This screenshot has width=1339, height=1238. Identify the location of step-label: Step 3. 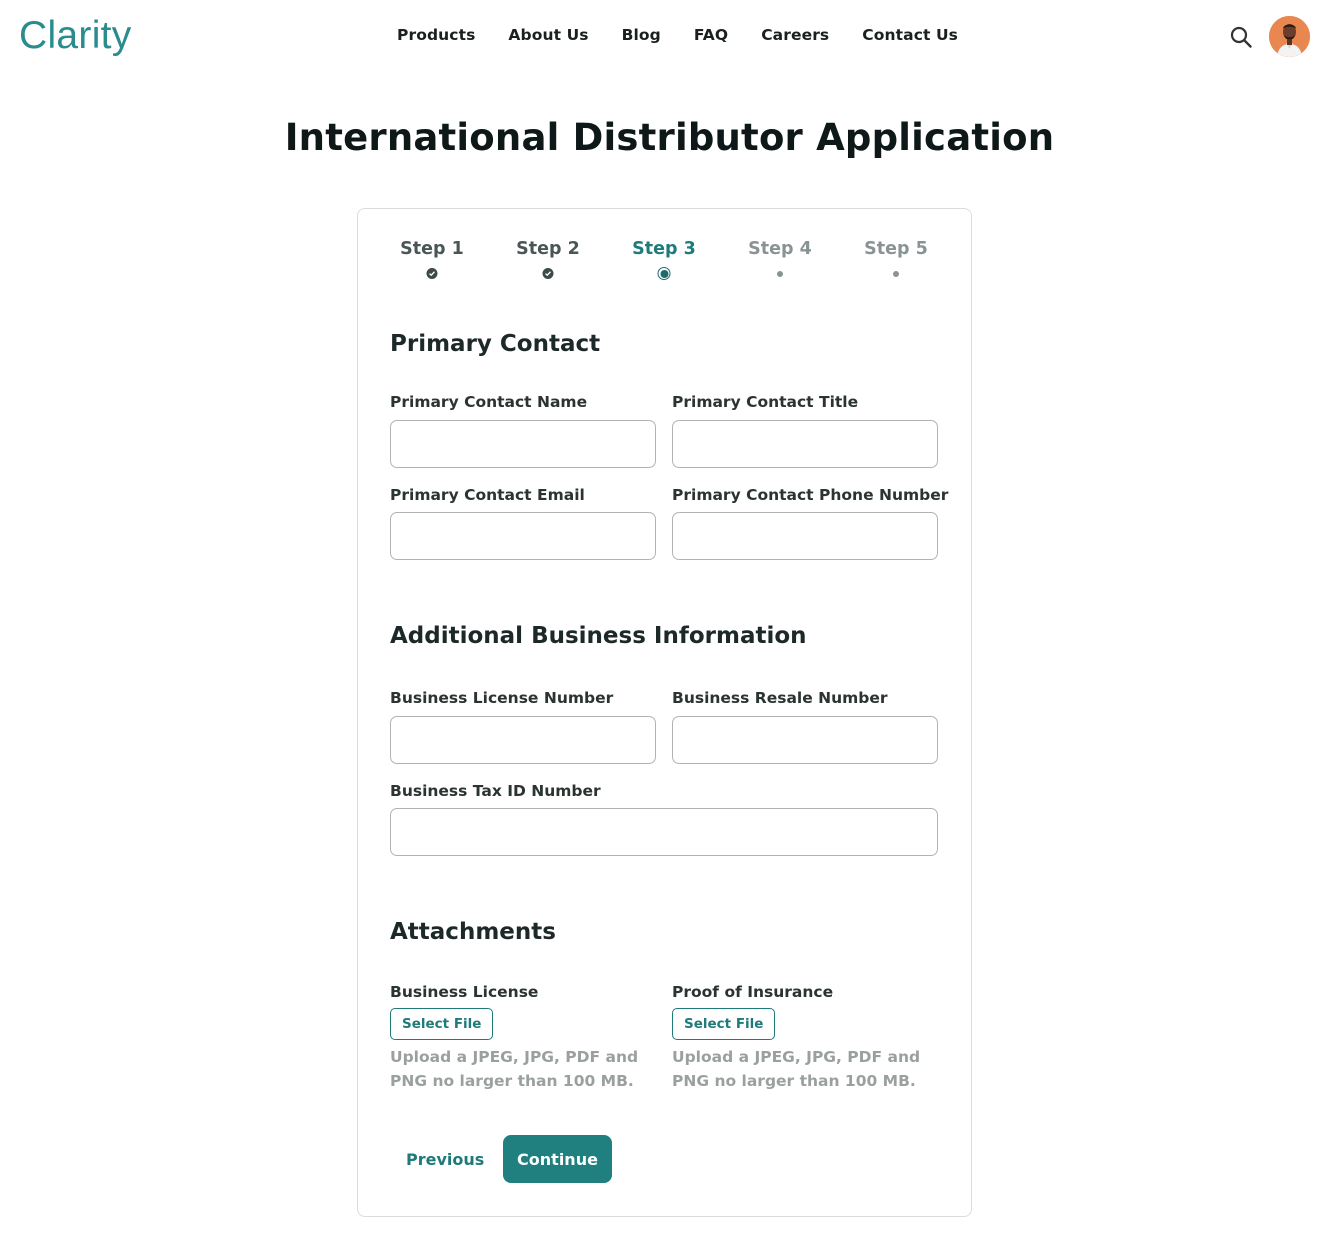
(664, 249).